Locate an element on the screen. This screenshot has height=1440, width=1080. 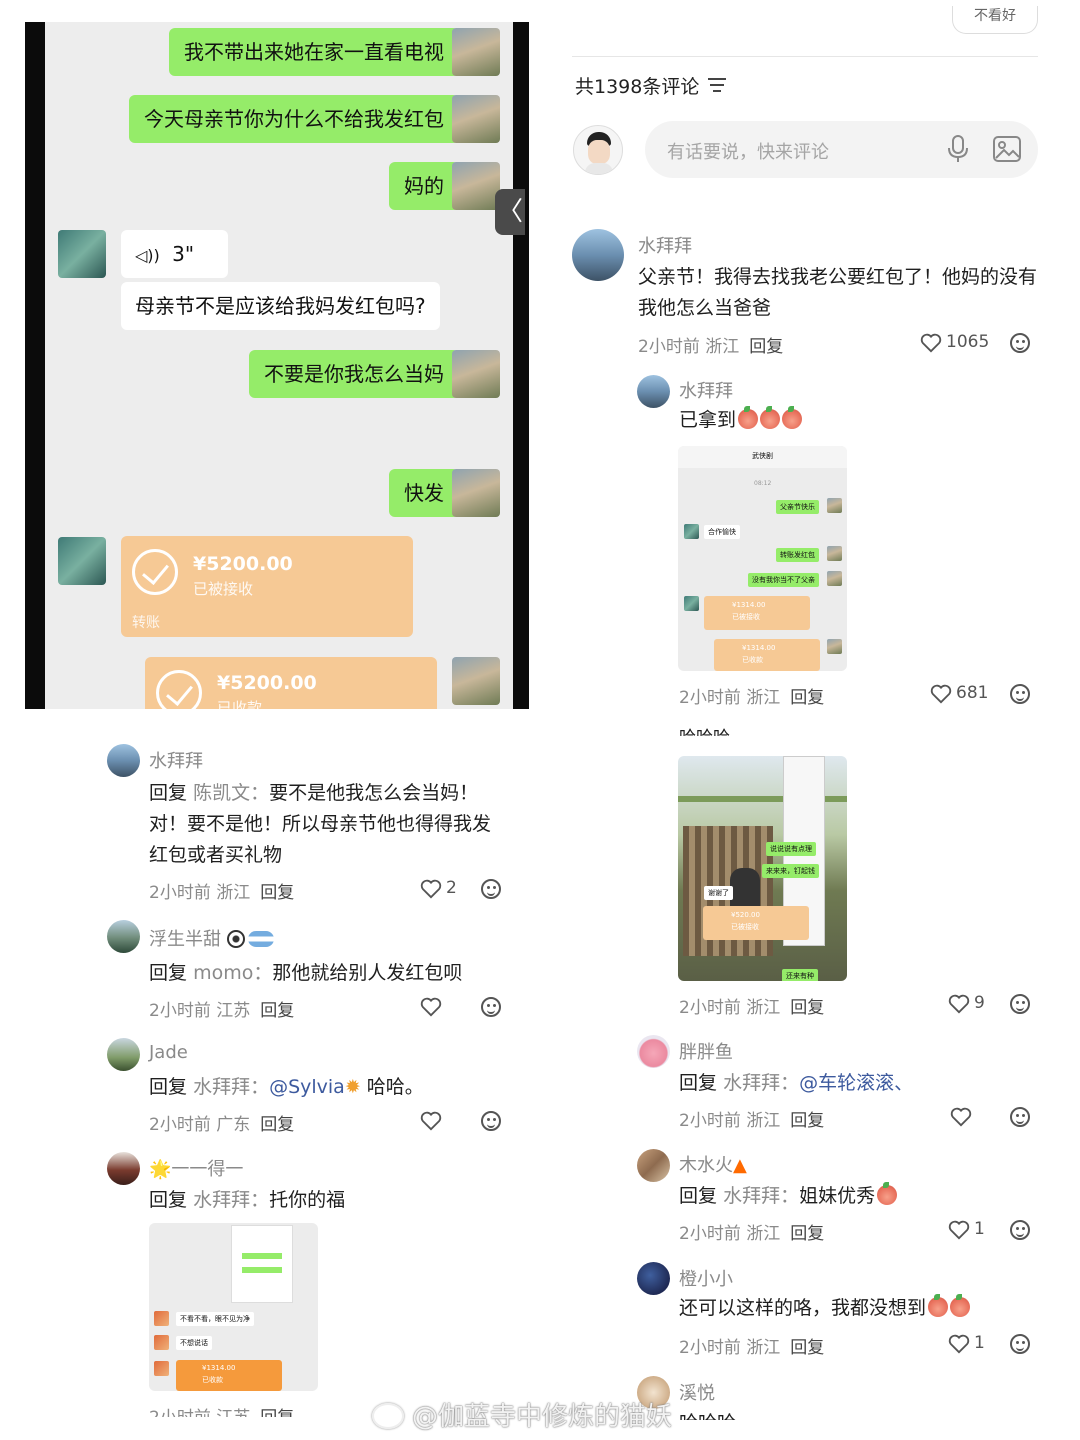
mention-link: @车轮滚滚、 is located at coordinates (856, 1083).